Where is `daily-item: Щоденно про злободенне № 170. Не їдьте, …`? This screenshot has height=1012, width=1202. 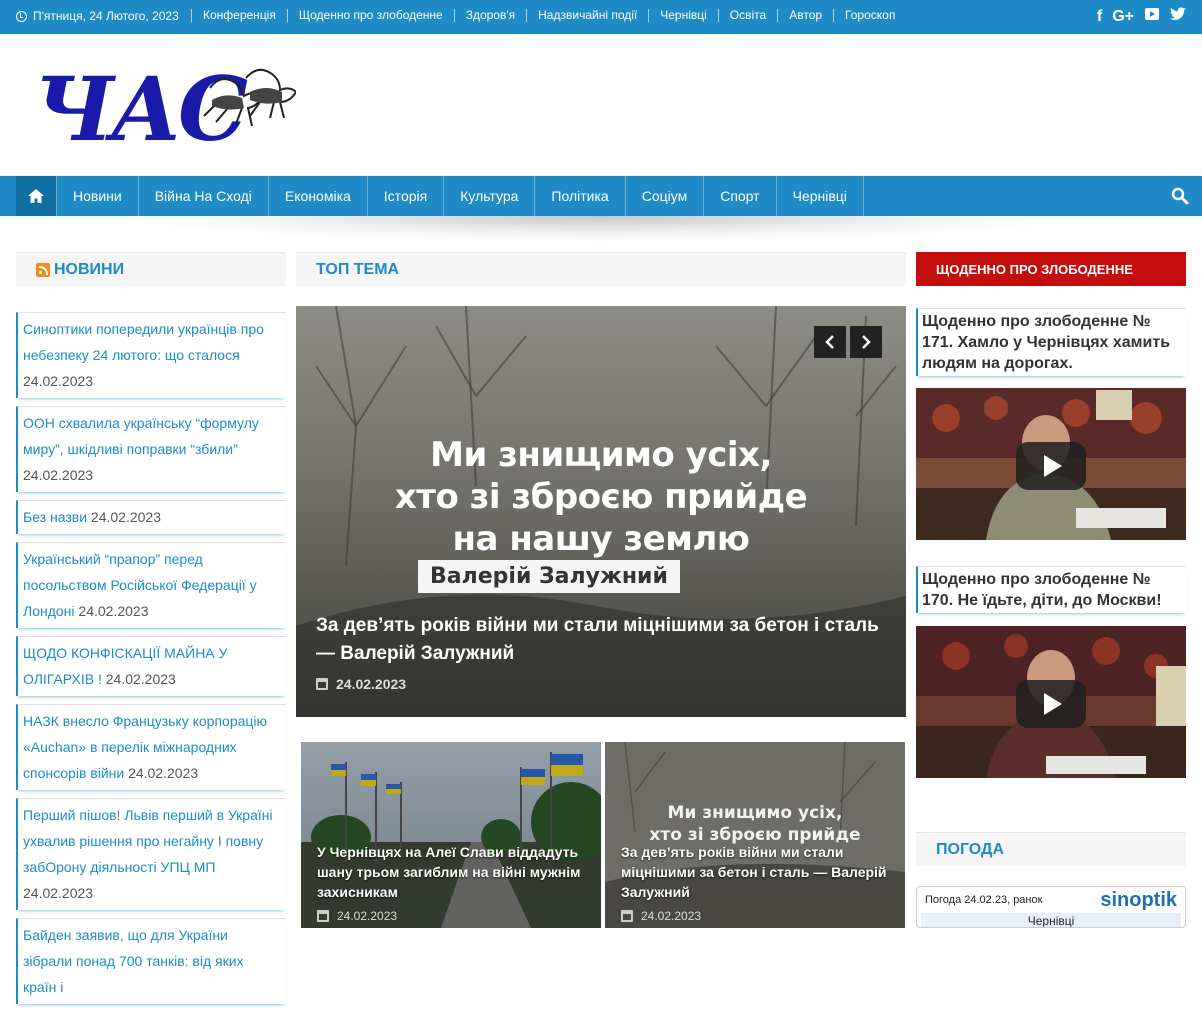 daily-item: Щоденно про злободенне № 170. Не їдьте, … is located at coordinates (1051, 589).